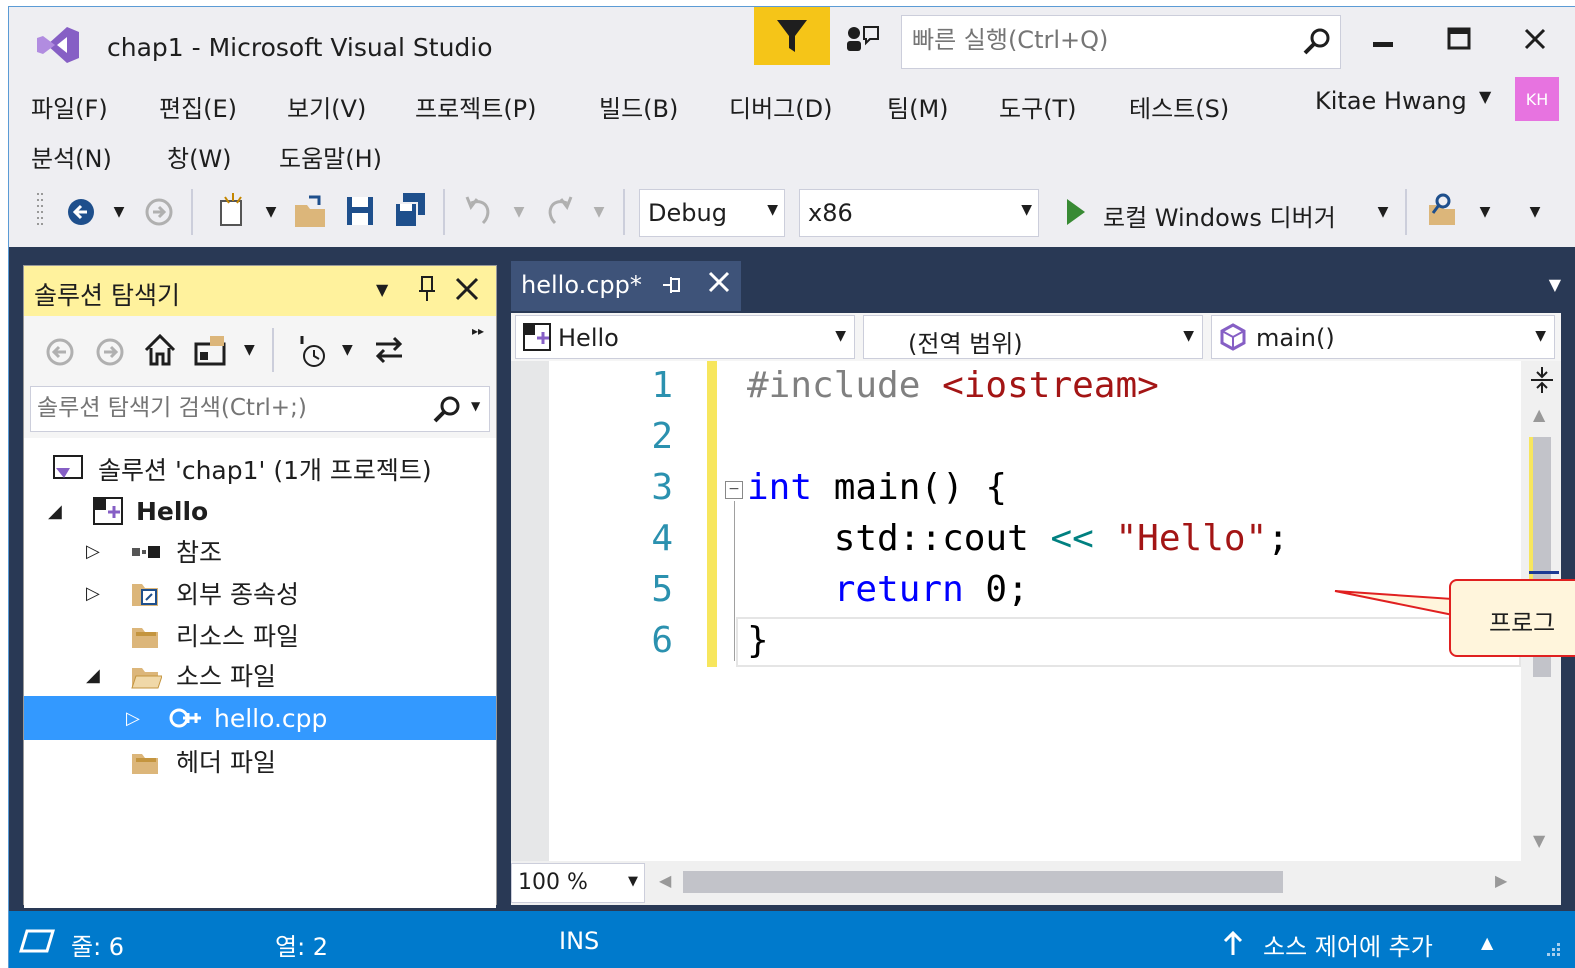  What do you see at coordinates (1535, 39) in the screenshot?
I see `close-window-button` at bounding box center [1535, 39].